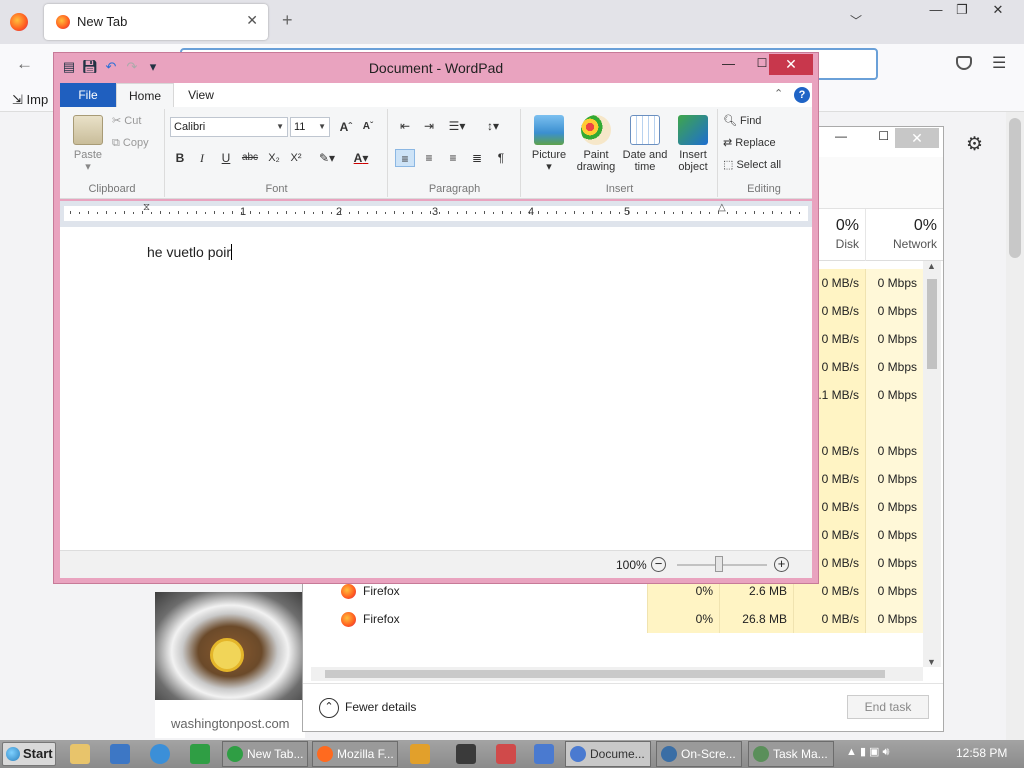 The height and width of the screenshot is (768, 1024). Describe the element at coordinates (931, 662) in the screenshot. I see `scroll-down-arrow-icon: ▼` at that location.